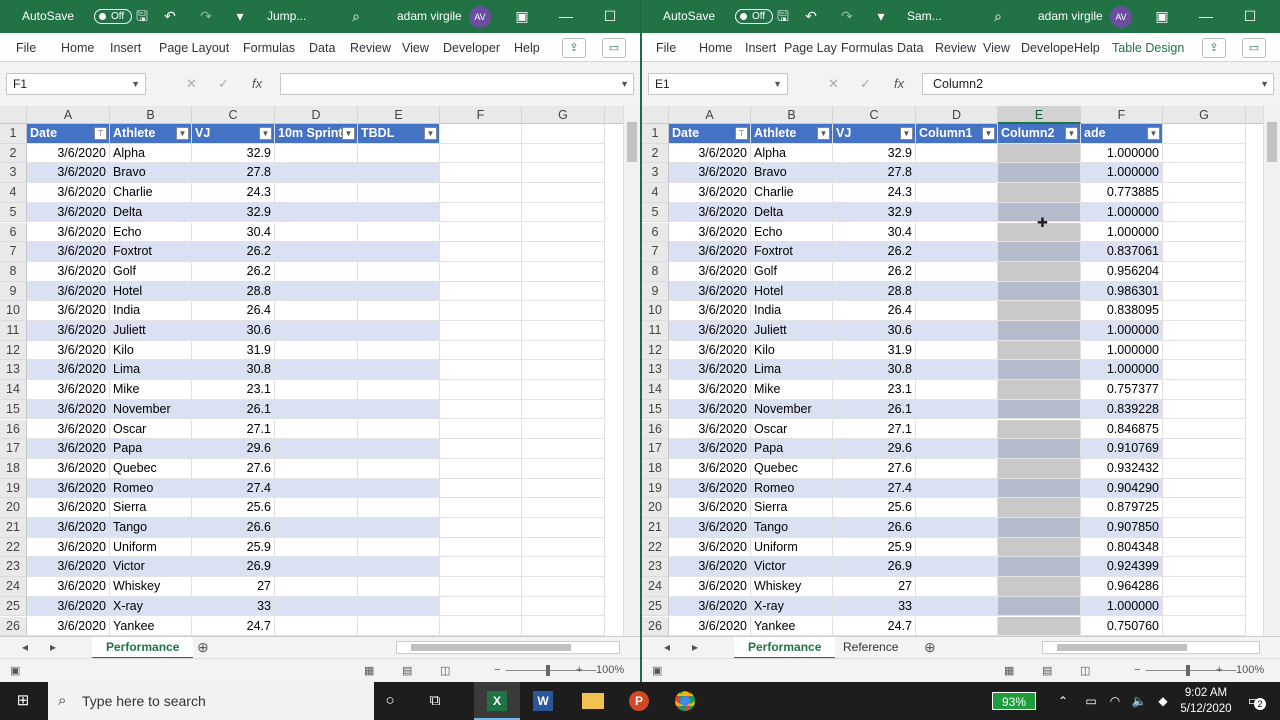  What do you see at coordinates (13, 626) in the screenshot?
I see `row-header: 26` at bounding box center [13, 626].